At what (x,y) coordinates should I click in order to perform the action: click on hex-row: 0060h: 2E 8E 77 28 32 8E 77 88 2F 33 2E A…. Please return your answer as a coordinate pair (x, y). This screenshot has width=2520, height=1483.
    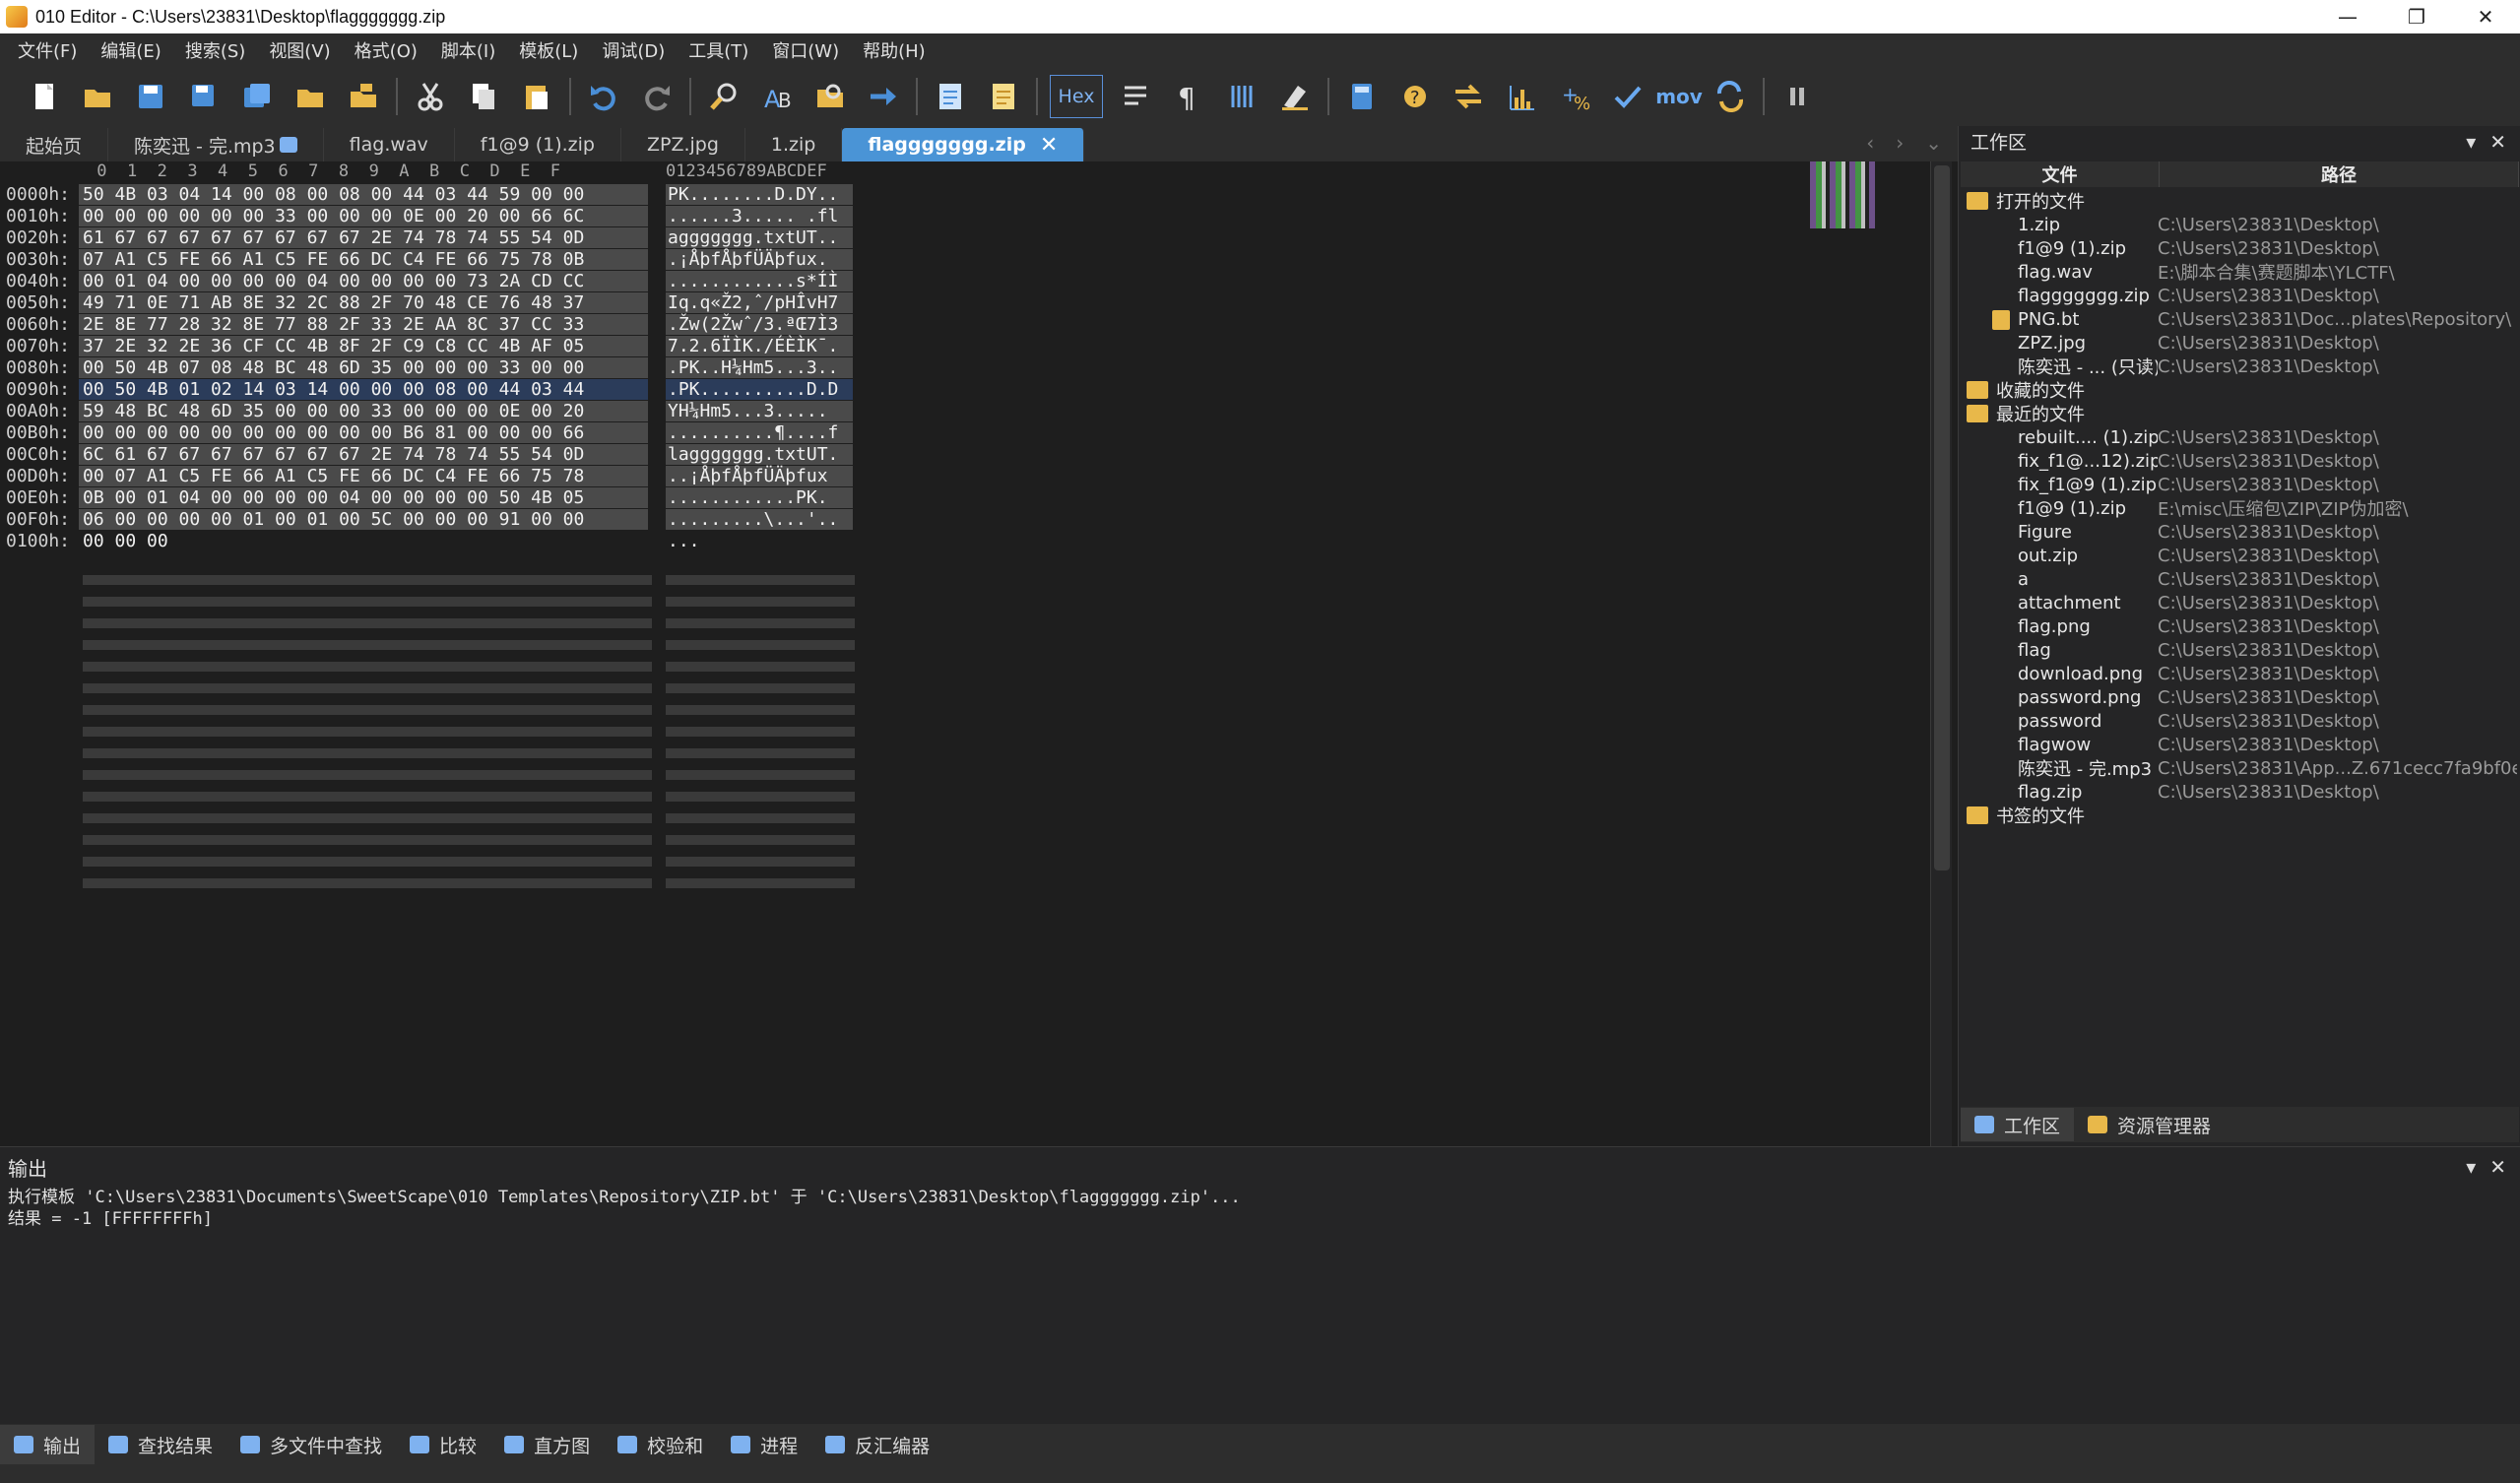
    Looking at the image, I should click on (426, 324).